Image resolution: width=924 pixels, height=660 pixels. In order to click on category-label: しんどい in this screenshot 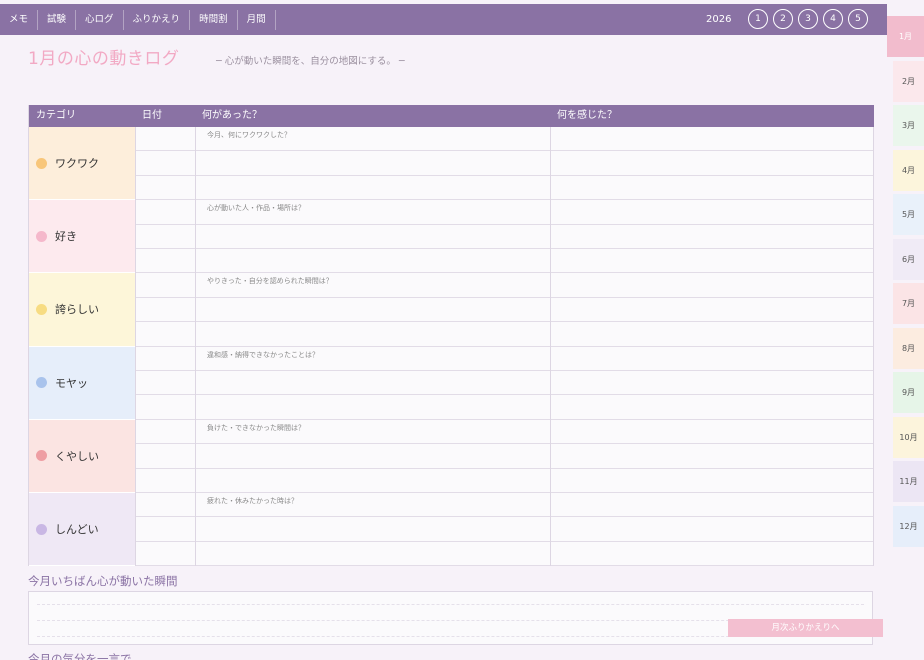, I will do `click(77, 530)`.